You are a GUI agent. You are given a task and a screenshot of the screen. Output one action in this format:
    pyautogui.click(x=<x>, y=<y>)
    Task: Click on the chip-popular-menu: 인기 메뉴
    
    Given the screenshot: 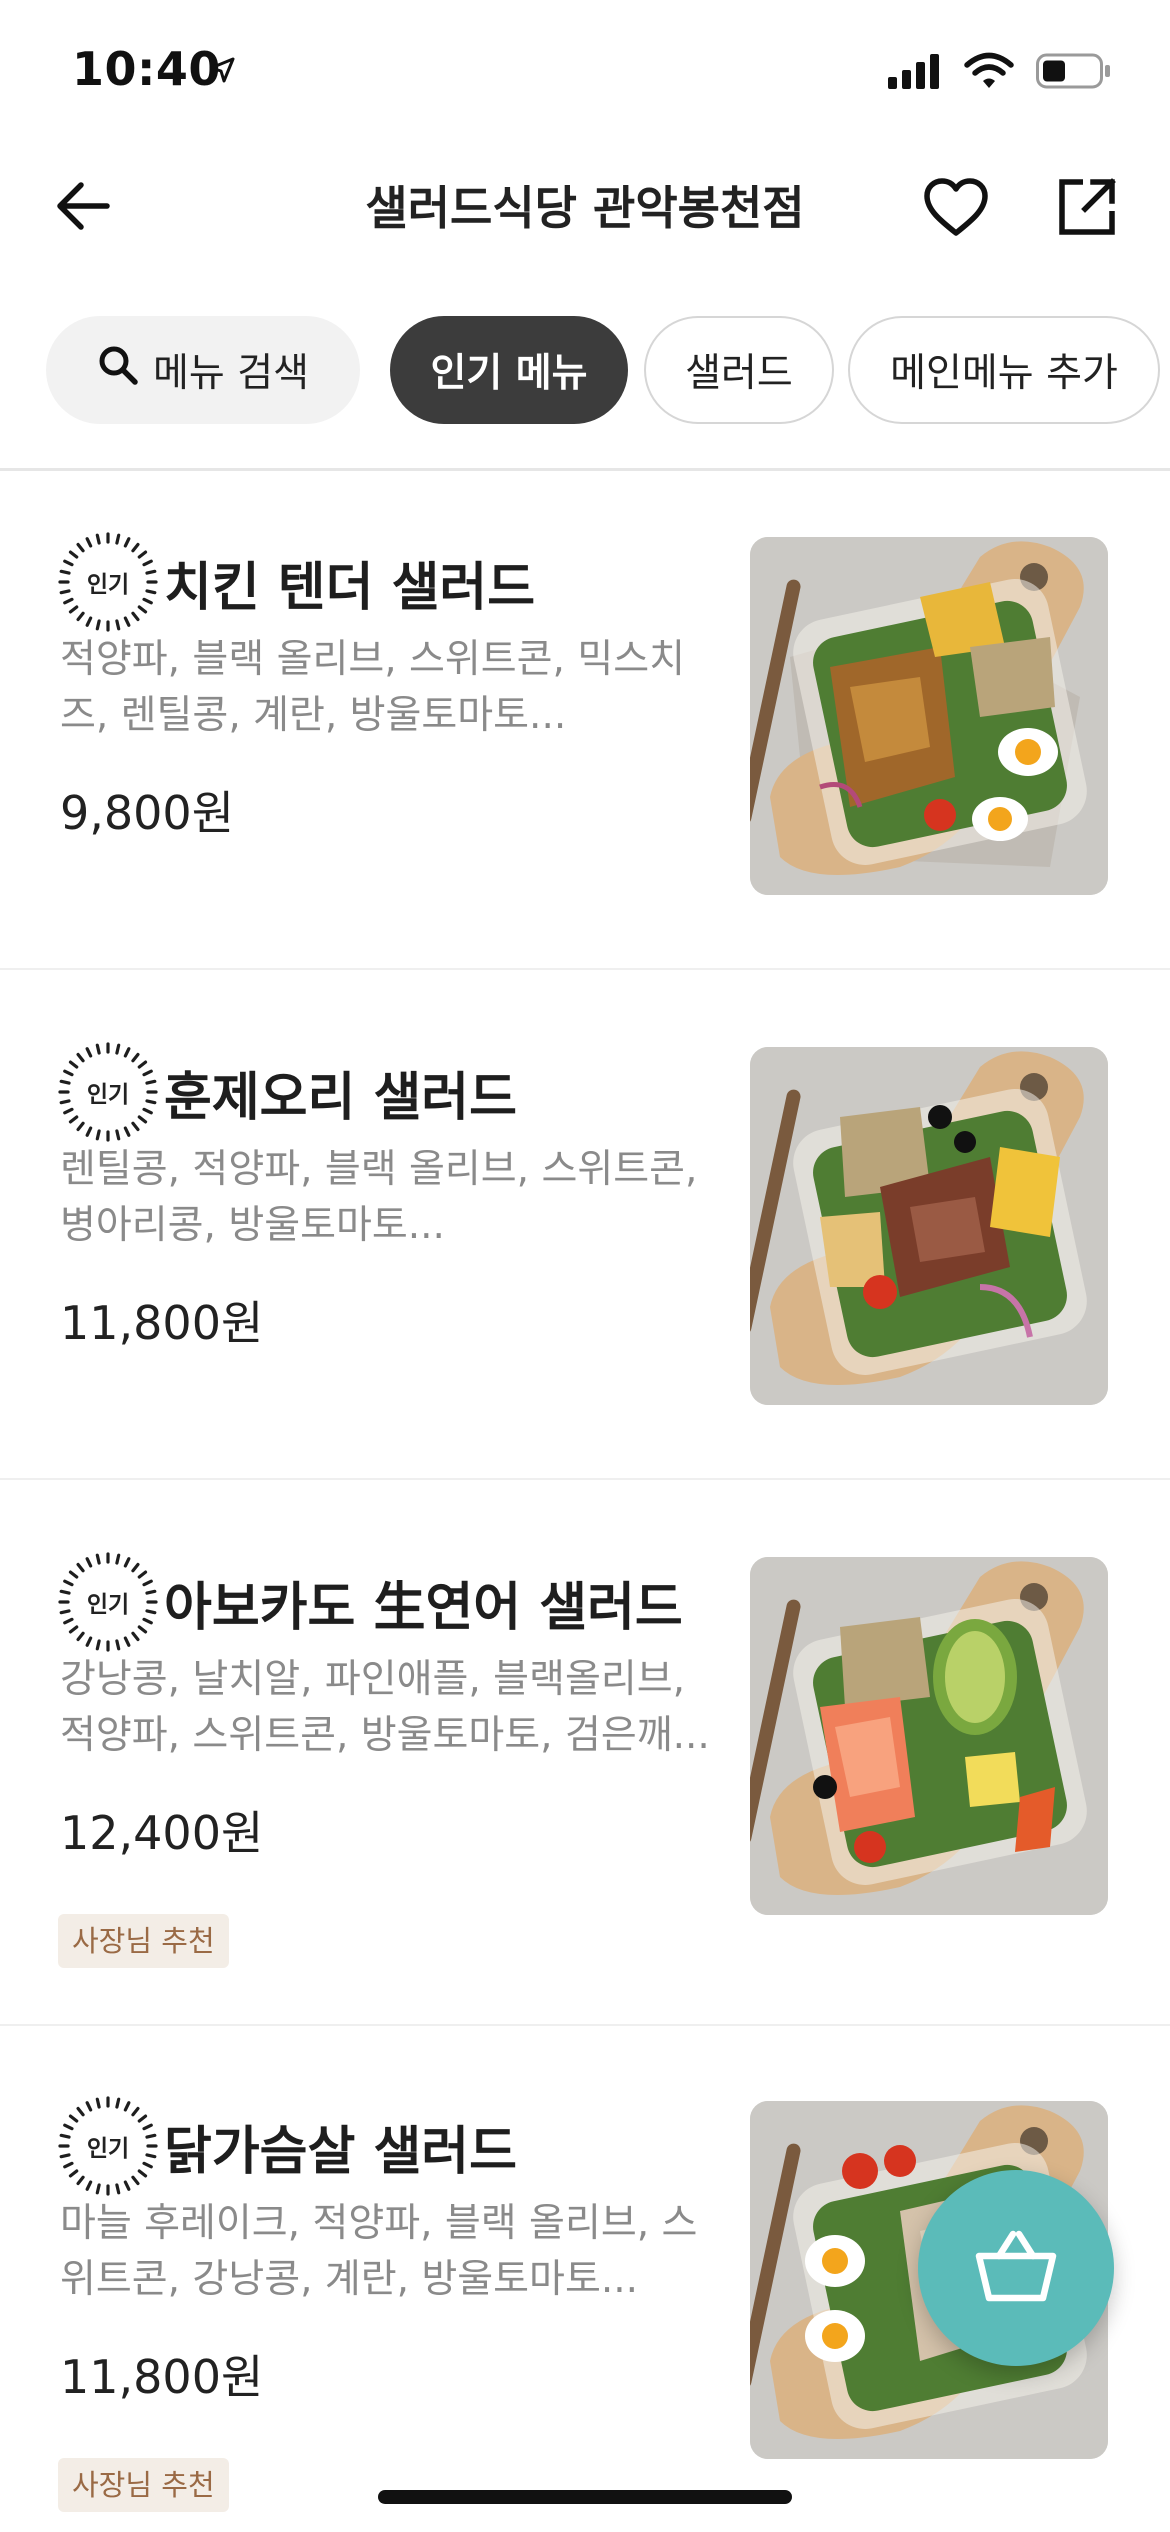 What is the action you would take?
    pyautogui.click(x=509, y=370)
    